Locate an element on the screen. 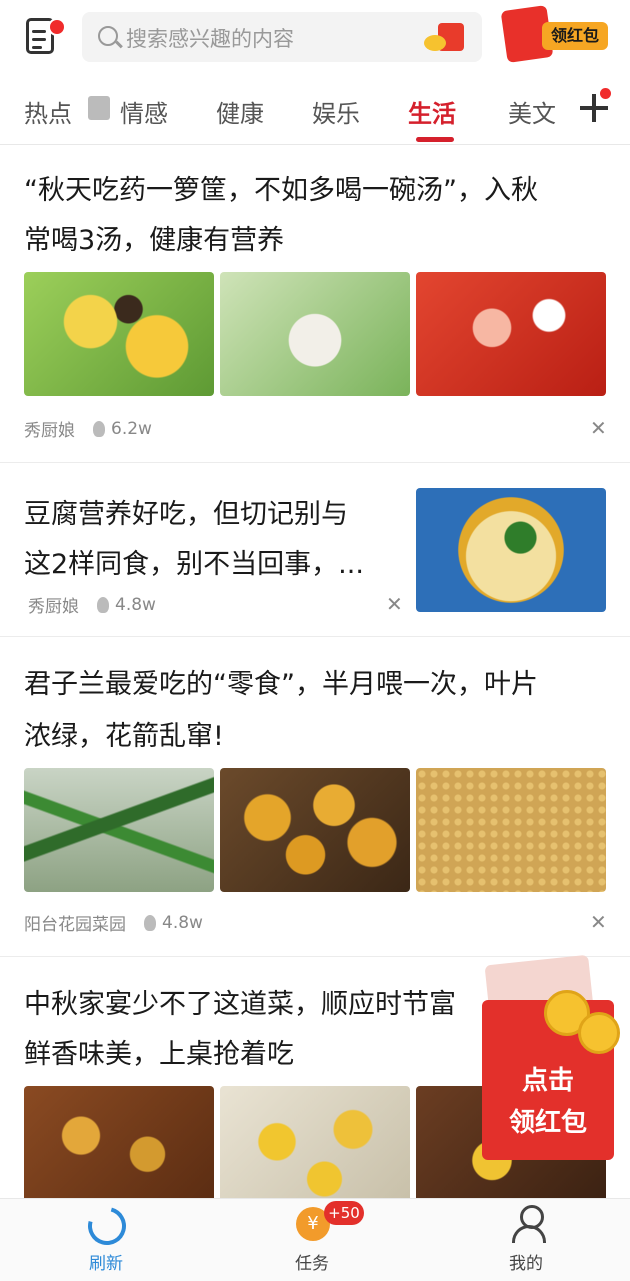  task-badge: +50 is located at coordinates (344, 1213).